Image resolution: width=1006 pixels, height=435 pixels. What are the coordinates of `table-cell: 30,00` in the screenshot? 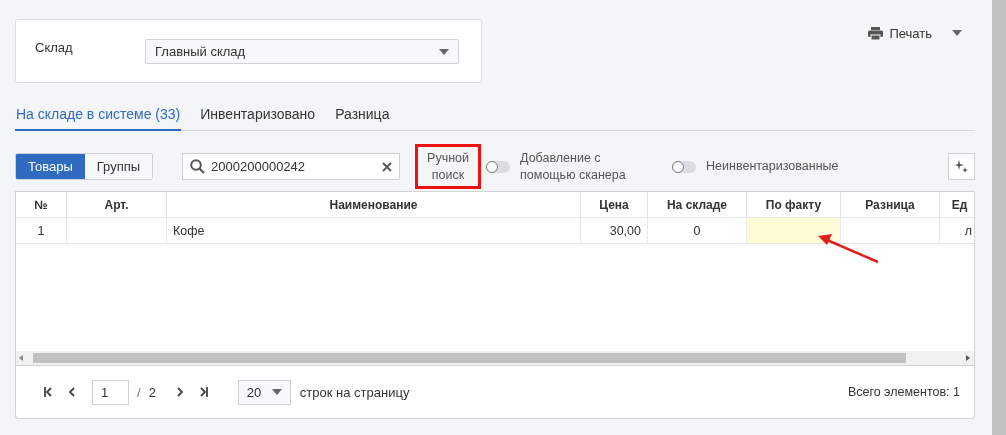 It's located at (613, 230).